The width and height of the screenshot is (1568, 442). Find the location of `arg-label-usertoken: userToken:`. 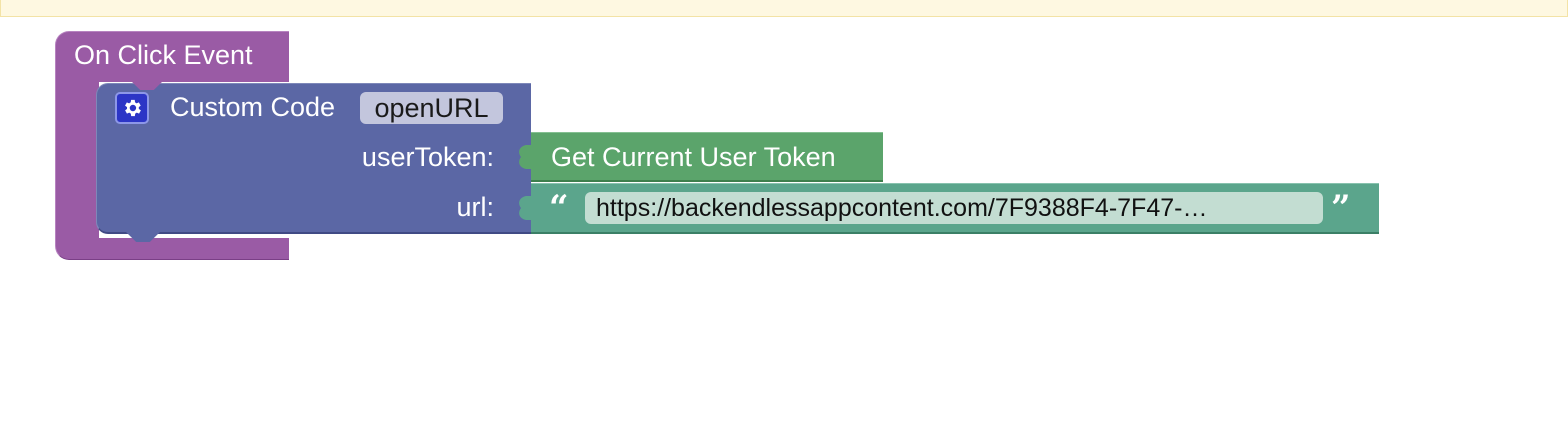

arg-label-usertoken: userToken: is located at coordinates (427, 157).